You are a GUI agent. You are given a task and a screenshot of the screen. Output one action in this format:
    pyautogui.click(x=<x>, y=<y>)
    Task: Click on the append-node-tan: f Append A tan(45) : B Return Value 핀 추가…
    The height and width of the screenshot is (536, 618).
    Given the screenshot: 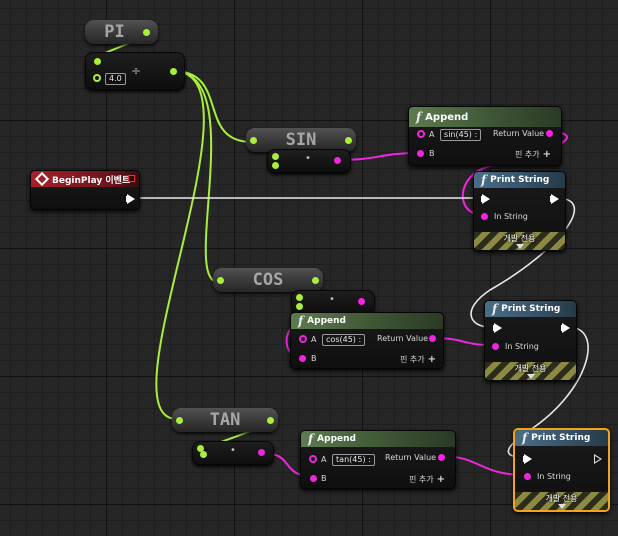 What is the action you would take?
    pyautogui.click(x=378, y=459)
    